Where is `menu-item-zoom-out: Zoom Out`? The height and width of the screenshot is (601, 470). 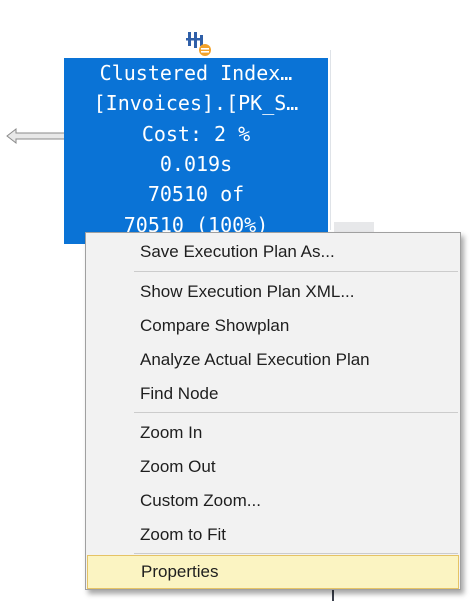
menu-item-zoom-out: Zoom Out is located at coordinates (273, 467).